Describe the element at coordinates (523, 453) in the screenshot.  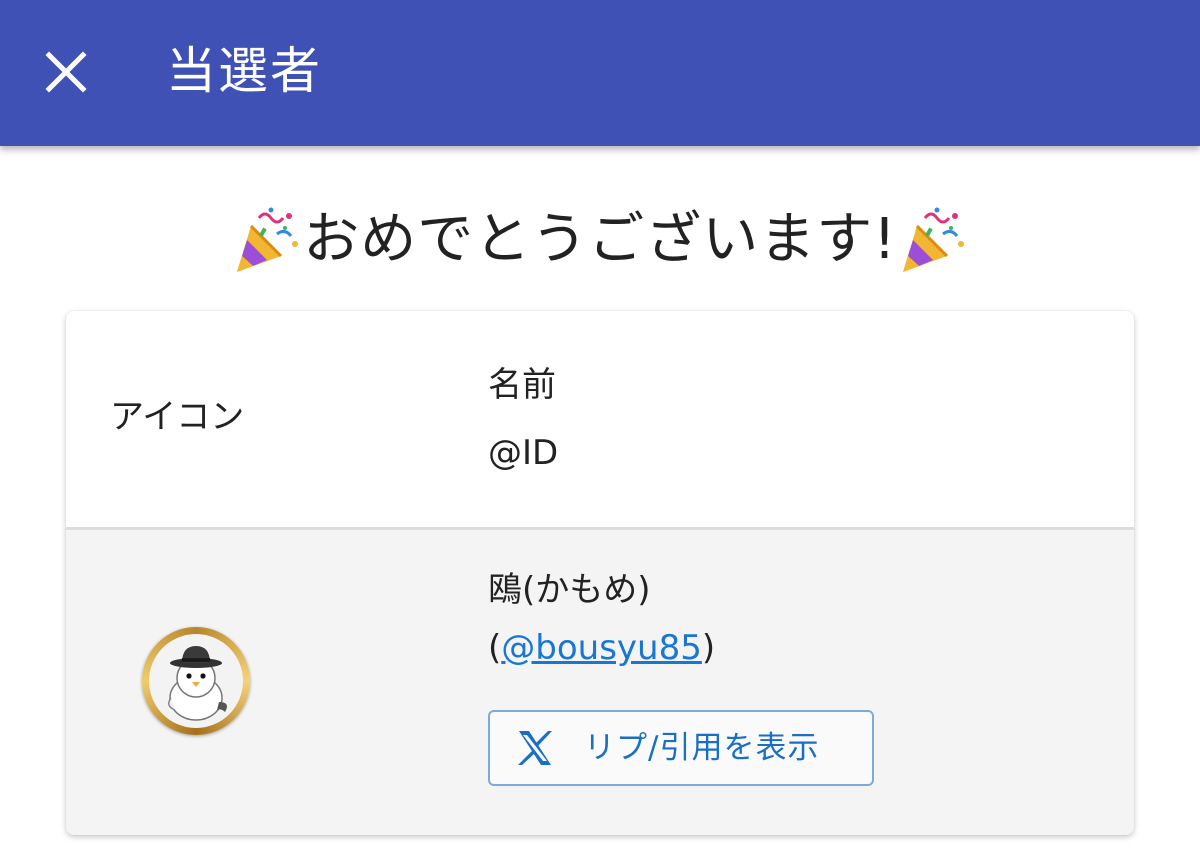
I see `column-header-id: @ID` at that location.